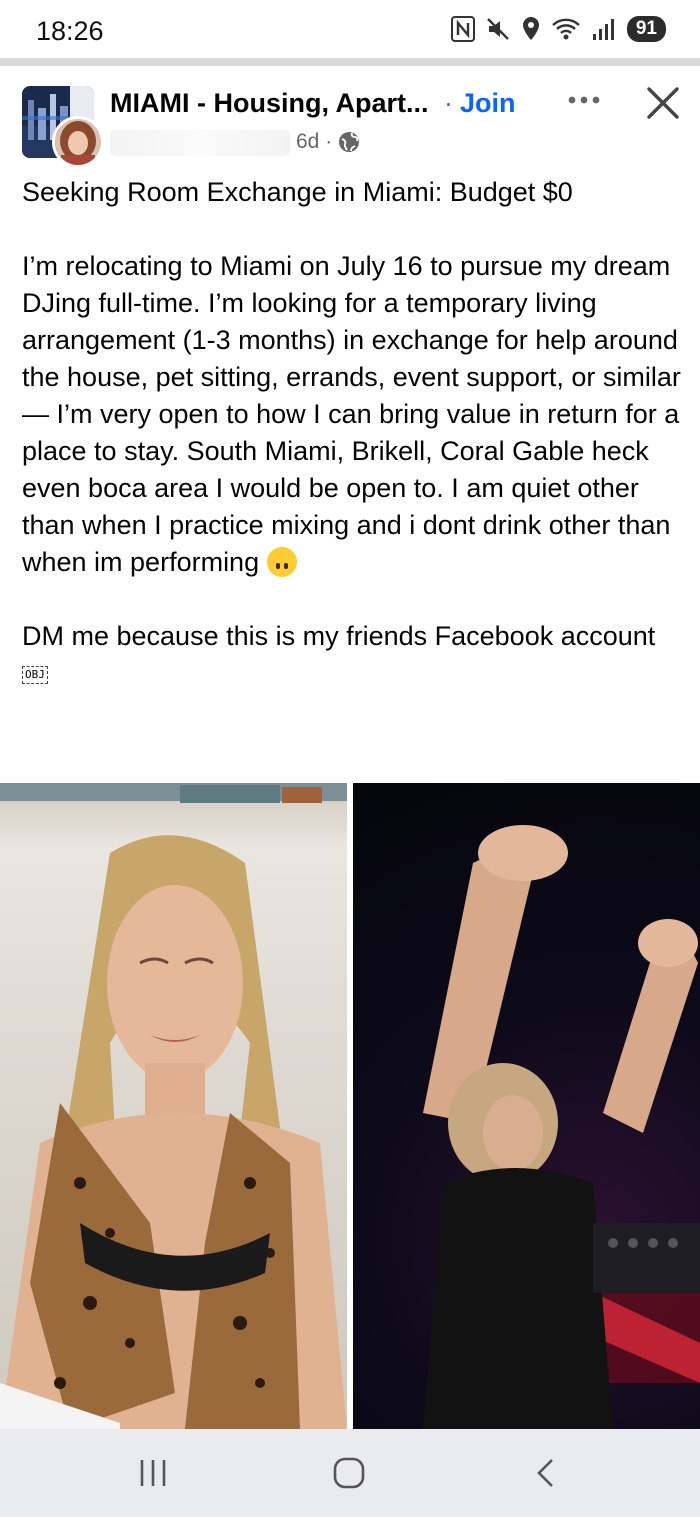 This screenshot has height=1517, width=700. Describe the element at coordinates (547, 1473) in the screenshot. I see `back-button` at that location.